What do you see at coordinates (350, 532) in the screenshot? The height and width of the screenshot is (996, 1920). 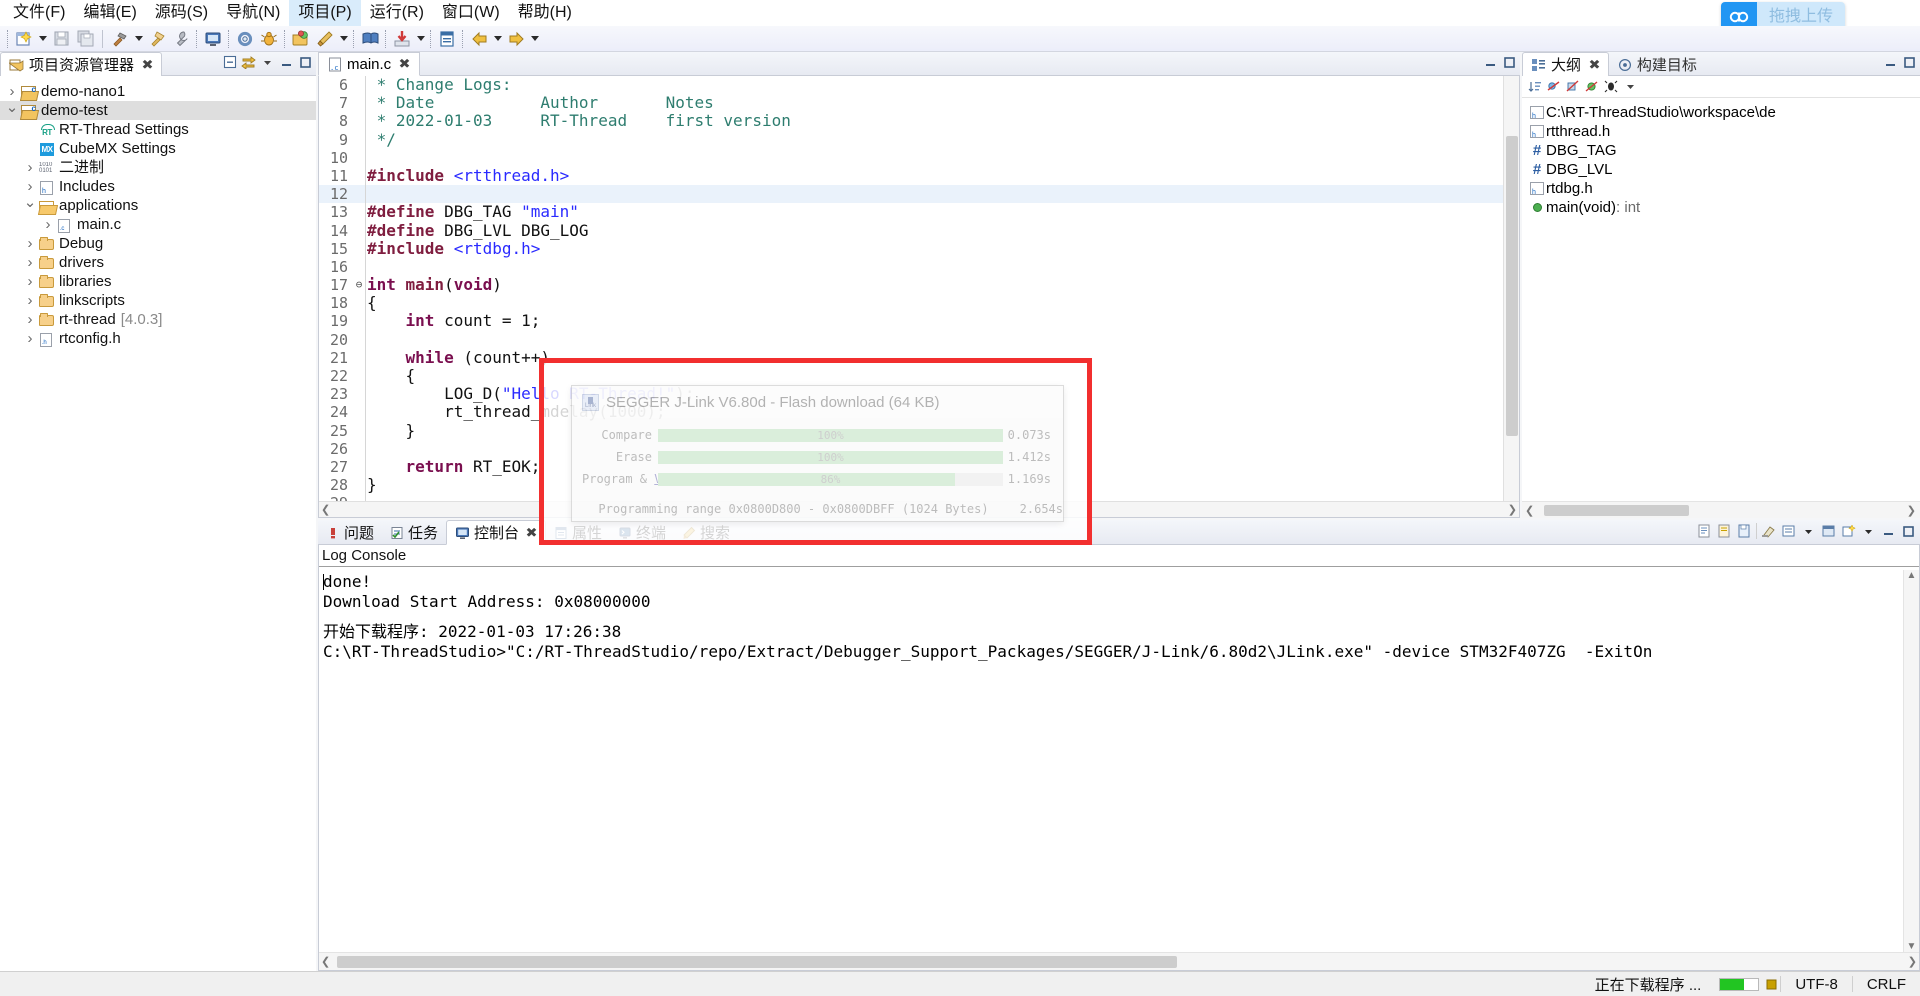 I see `console-tab-problems: 问题` at bounding box center [350, 532].